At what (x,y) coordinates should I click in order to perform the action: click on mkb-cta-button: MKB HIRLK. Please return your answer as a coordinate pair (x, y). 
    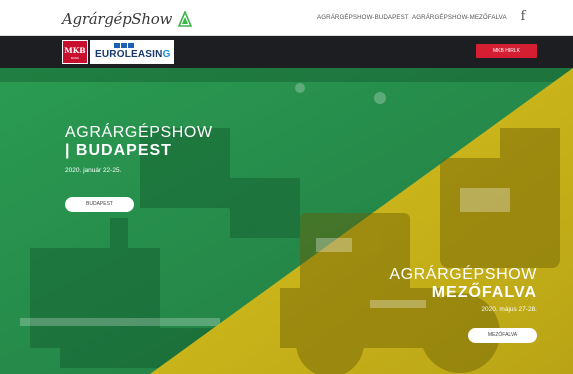
    Looking at the image, I should click on (506, 51).